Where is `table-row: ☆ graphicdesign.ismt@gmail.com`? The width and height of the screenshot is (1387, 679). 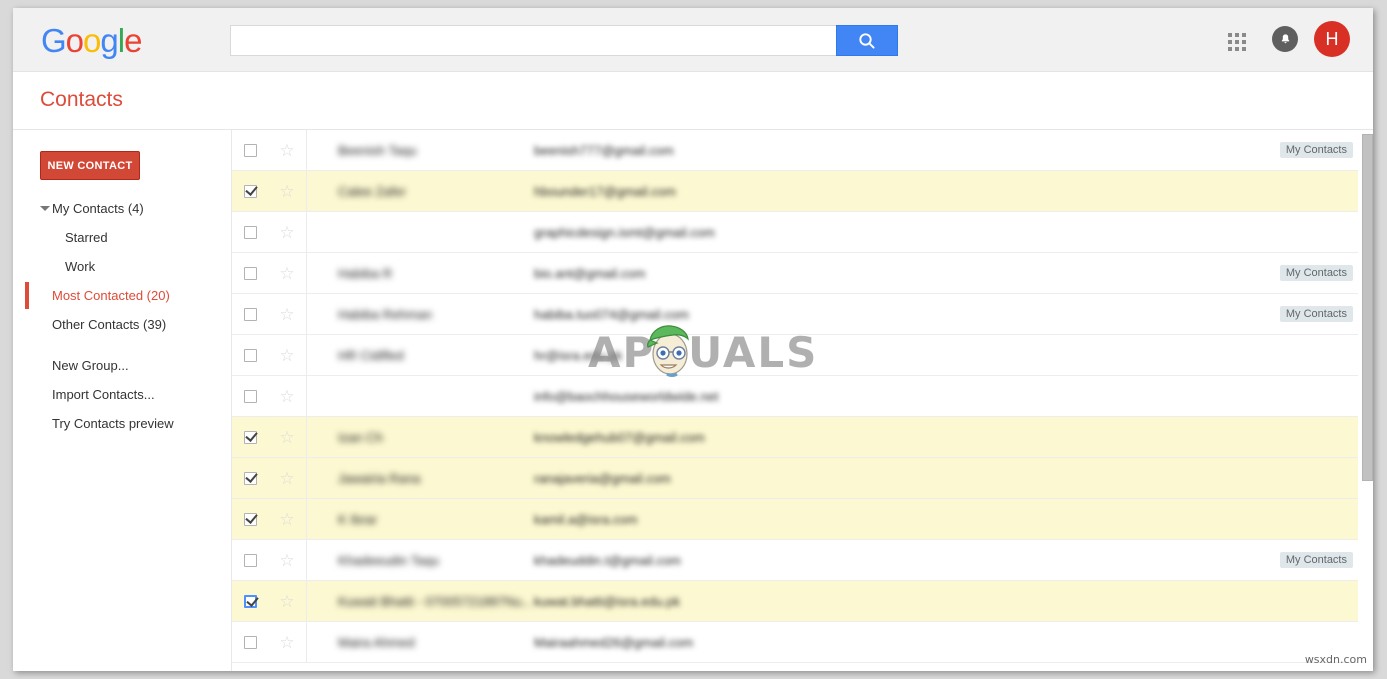 table-row: ☆ graphicdesign.ismt@gmail.com is located at coordinates (795, 232).